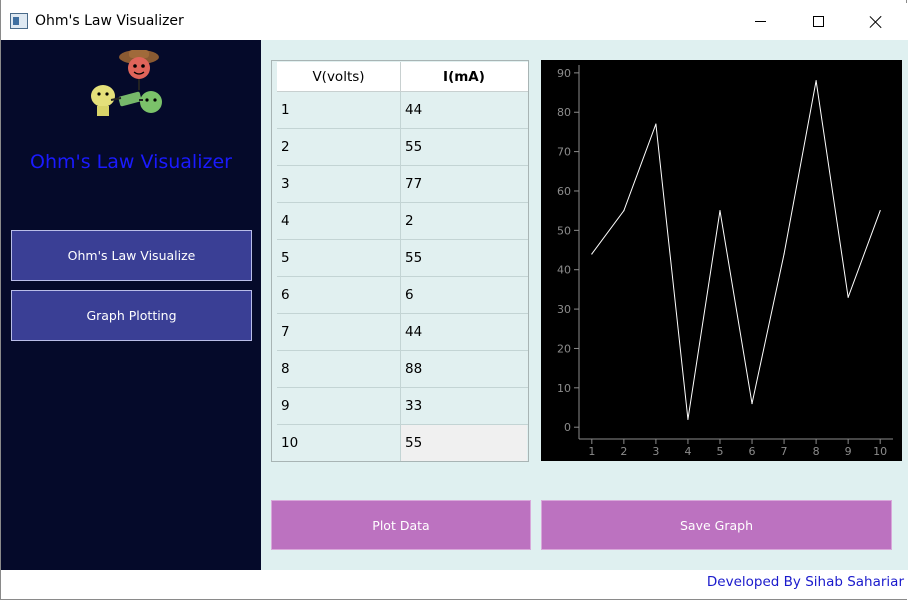 The height and width of the screenshot is (600, 909). Describe the element at coordinates (131, 315) in the screenshot. I see `graph-plotting-button: Graph Plotting` at that location.